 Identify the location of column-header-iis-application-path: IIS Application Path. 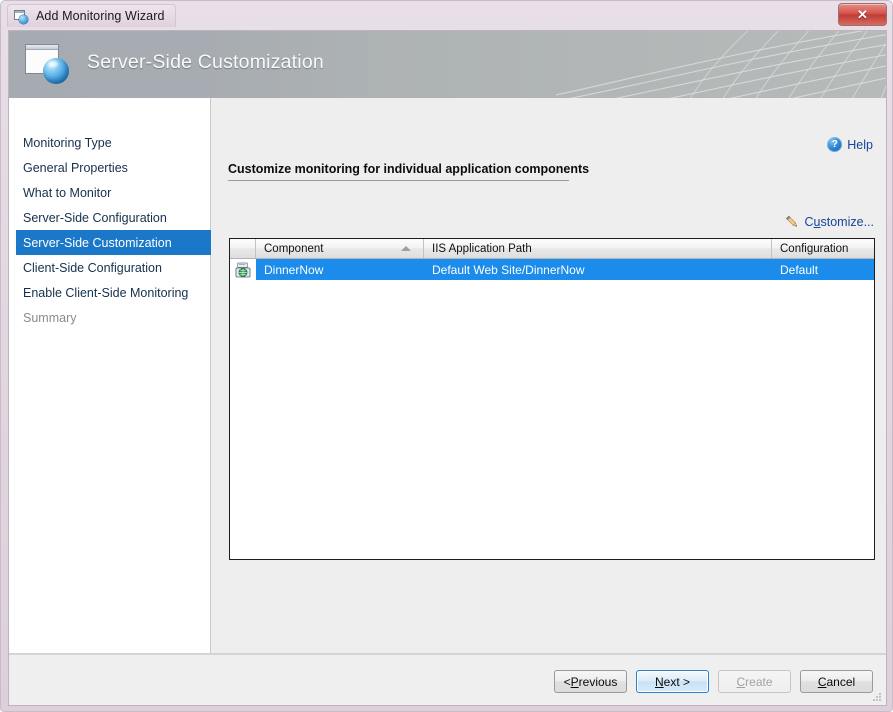
(598, 248).